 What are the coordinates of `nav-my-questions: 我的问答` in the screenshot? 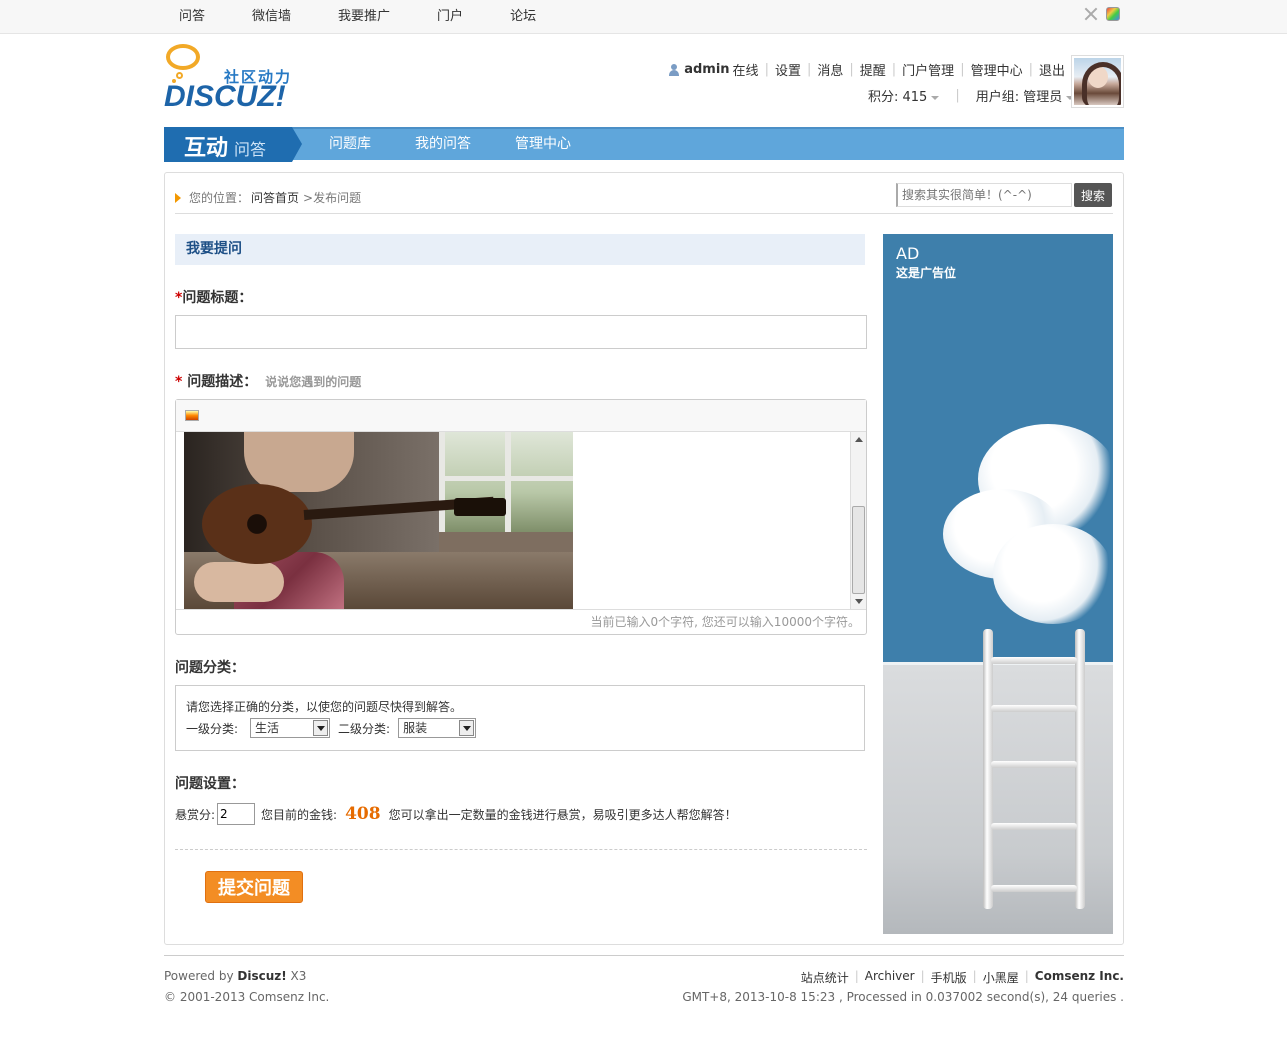 It's located at (443, 144).